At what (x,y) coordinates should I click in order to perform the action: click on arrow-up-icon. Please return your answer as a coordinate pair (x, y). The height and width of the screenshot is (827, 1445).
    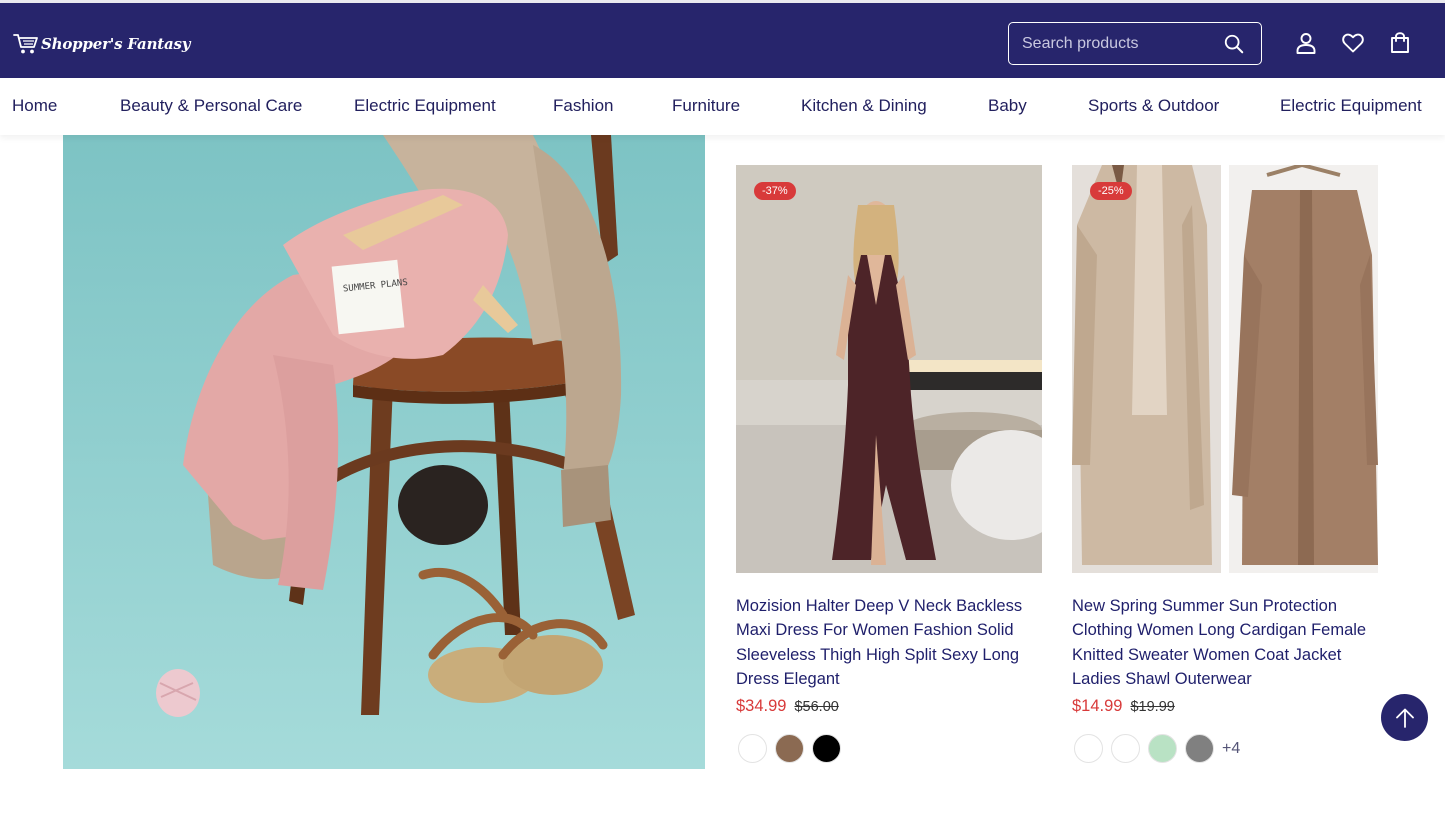
    Looking at the image, I should click on (1404, 718).